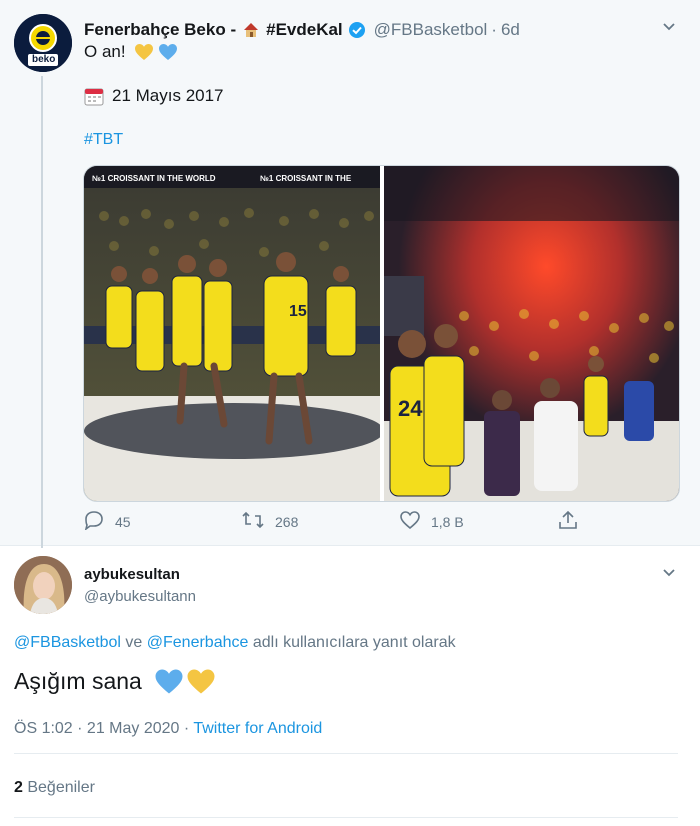 The image size is (700, 826). Describe the element at coordinates (160, 30) in the screenshot. I see `author-name: Fenerbahçe Beko -` at that location.